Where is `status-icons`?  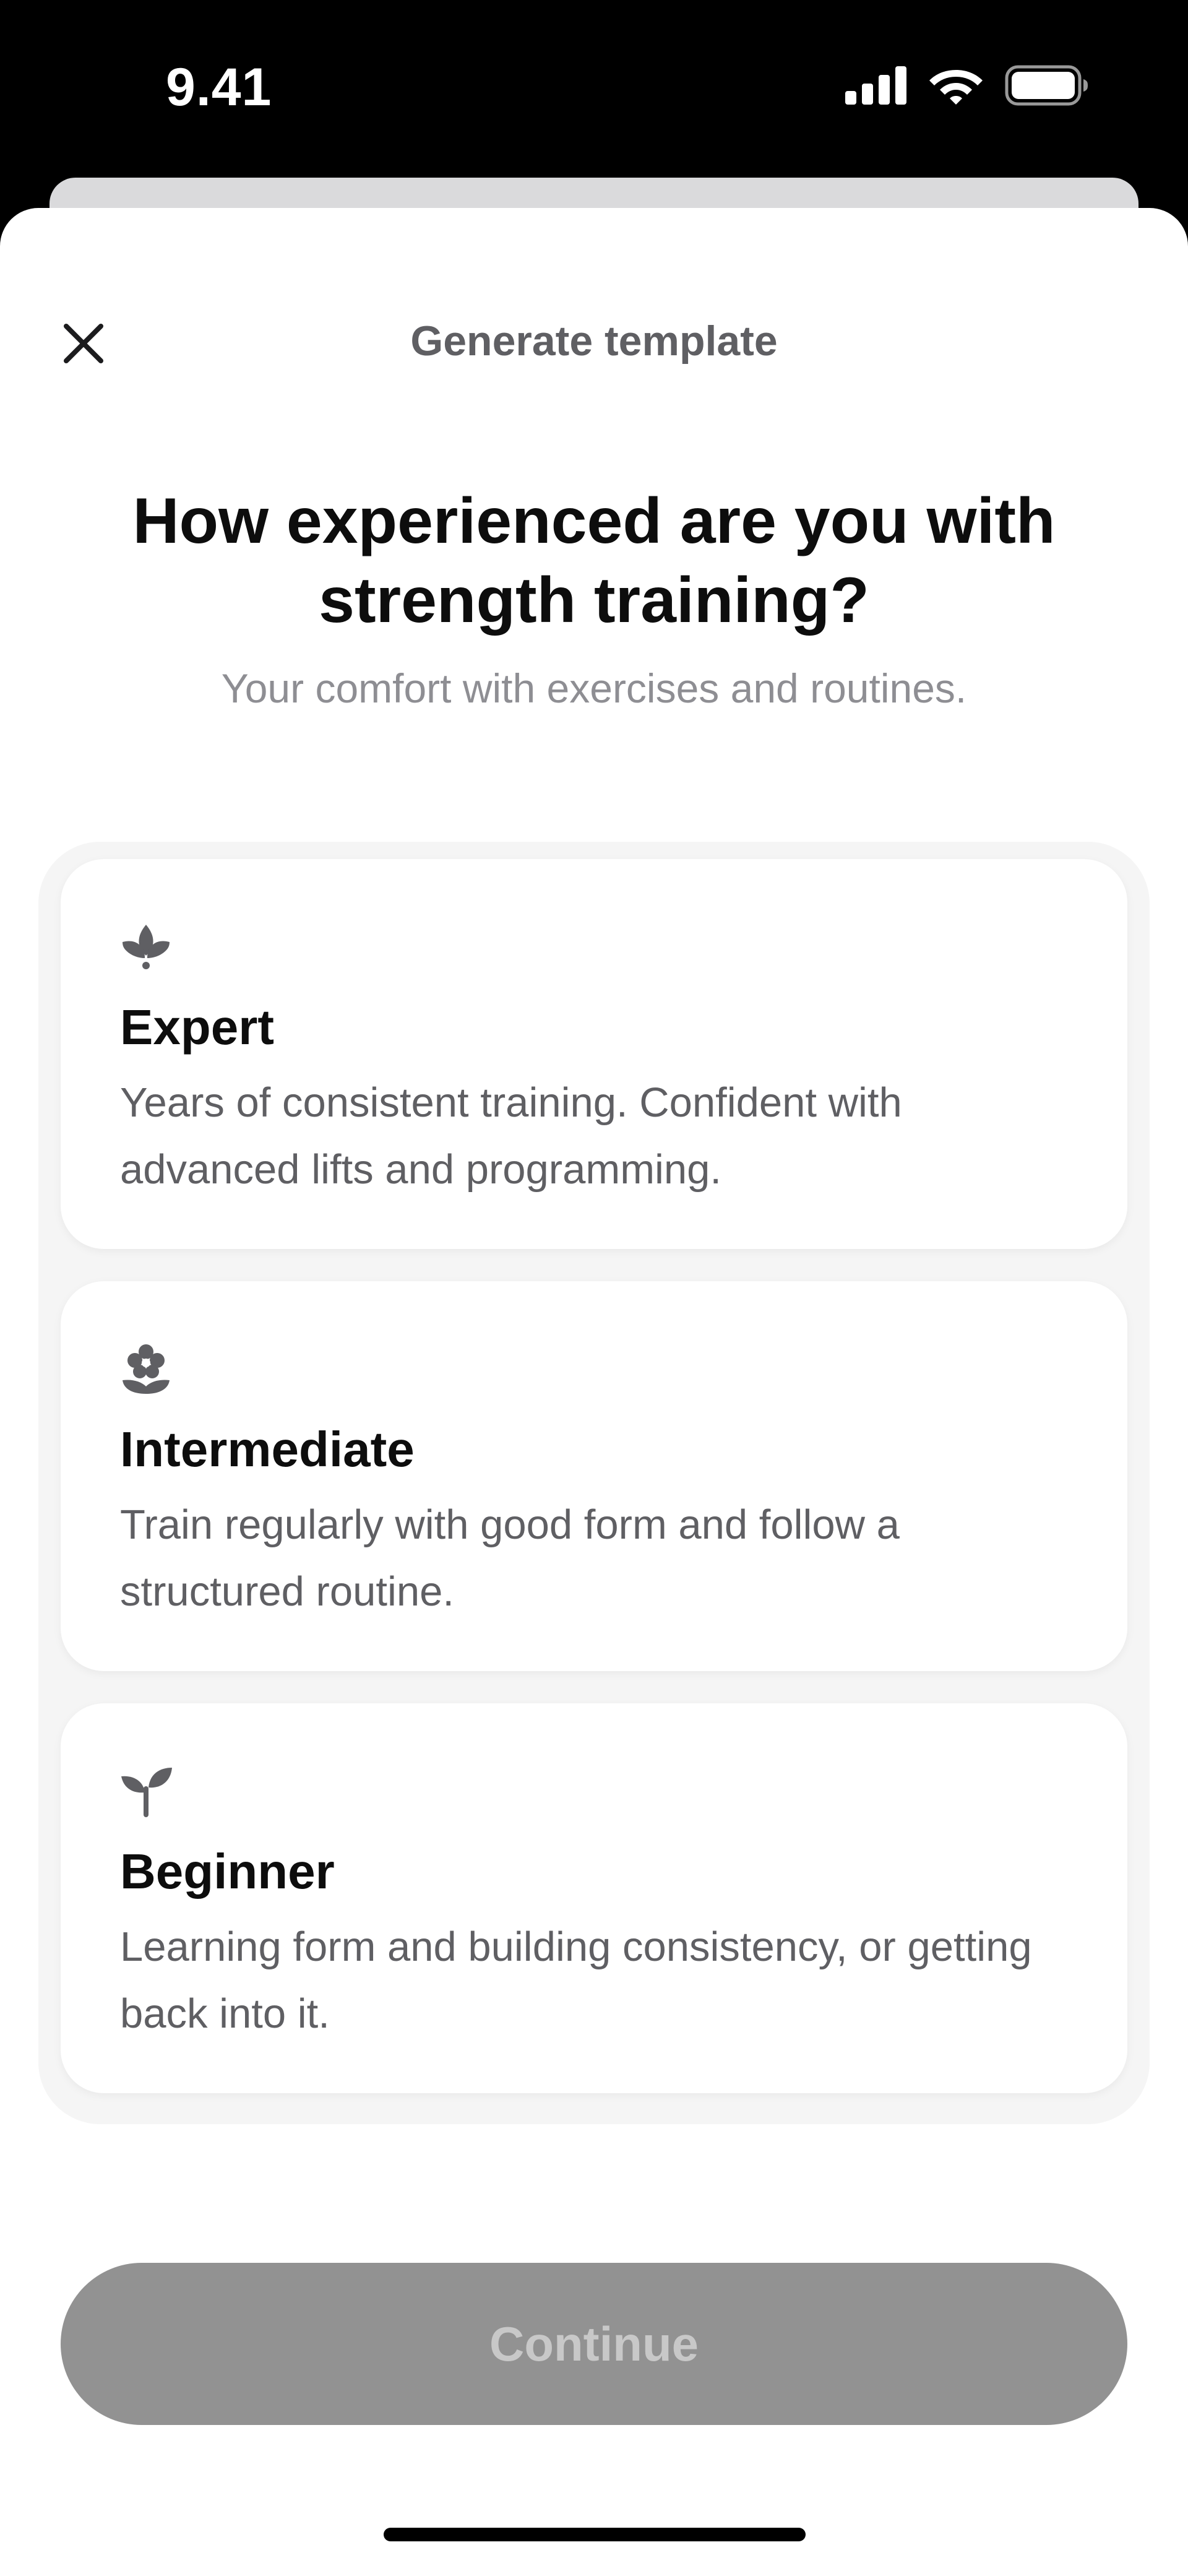 status-icons is located at coordinates (967, 85).